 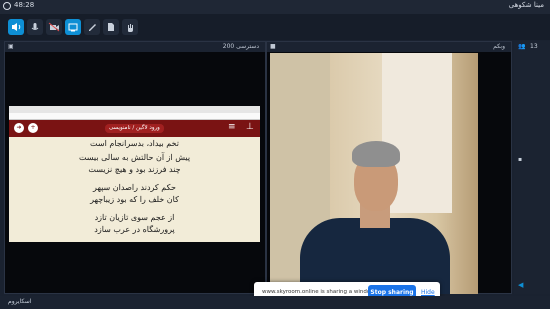 What do you see at coordinates (134, 116) in the screenshot?
I see `browser-url-bar` at bounding box center [134, 116].